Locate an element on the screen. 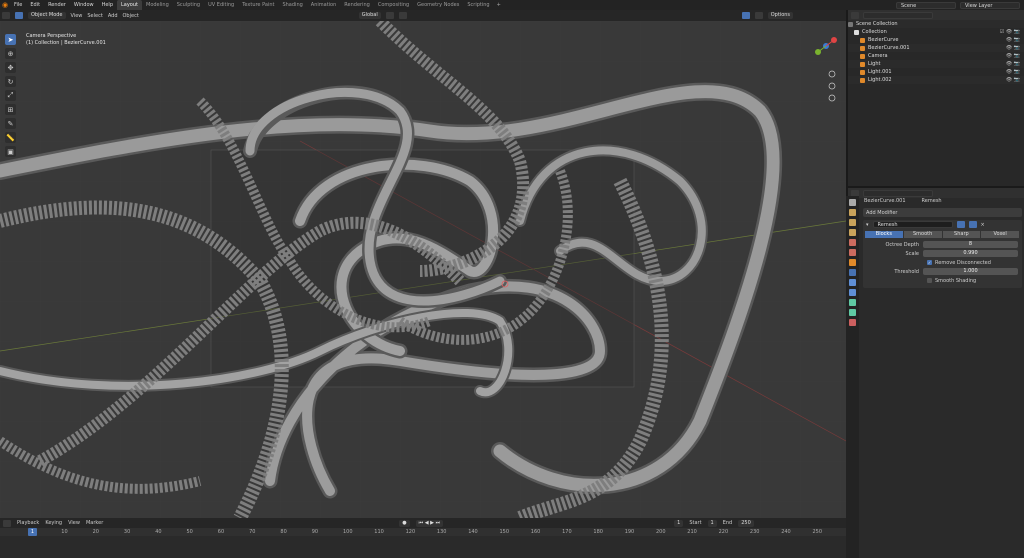  measure-tool-icon: 📏 is located at coordinates (10, 137).